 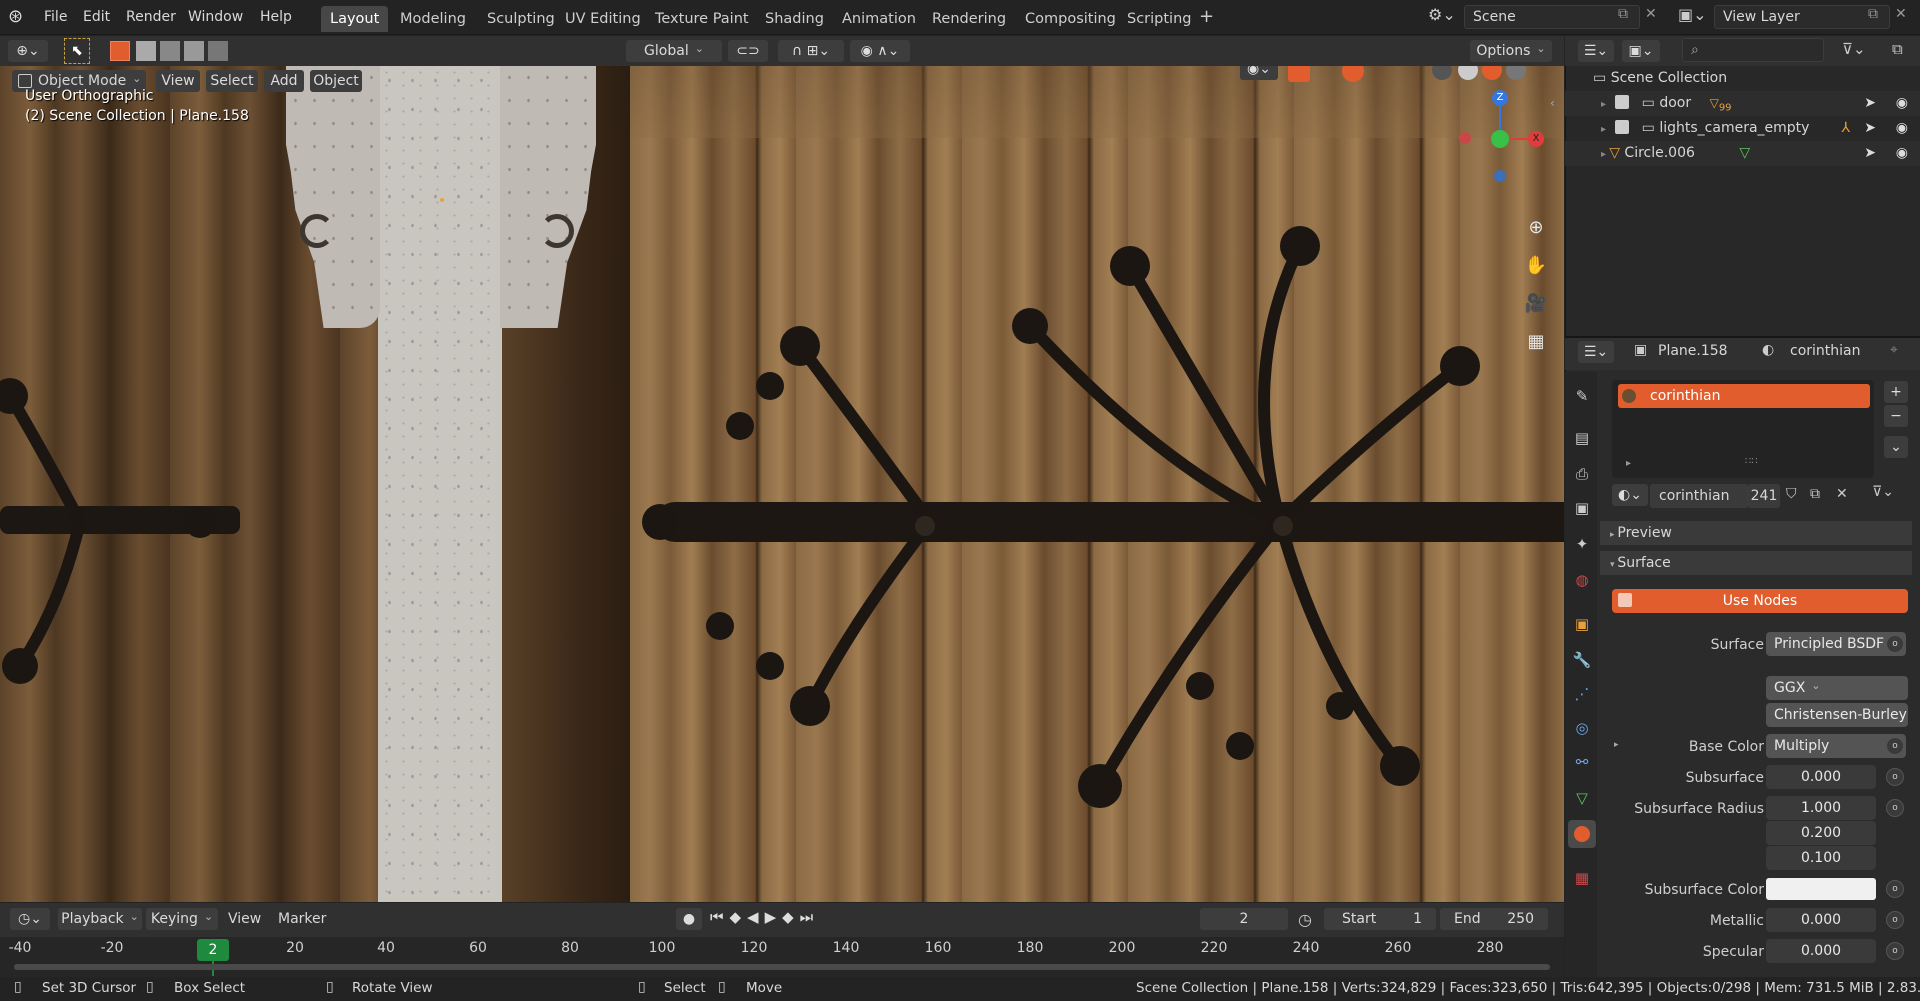 What do you see at coordinates (336, 81) in the screenshot?
I see `object-menu: Object` at bounding box center [336, 81].